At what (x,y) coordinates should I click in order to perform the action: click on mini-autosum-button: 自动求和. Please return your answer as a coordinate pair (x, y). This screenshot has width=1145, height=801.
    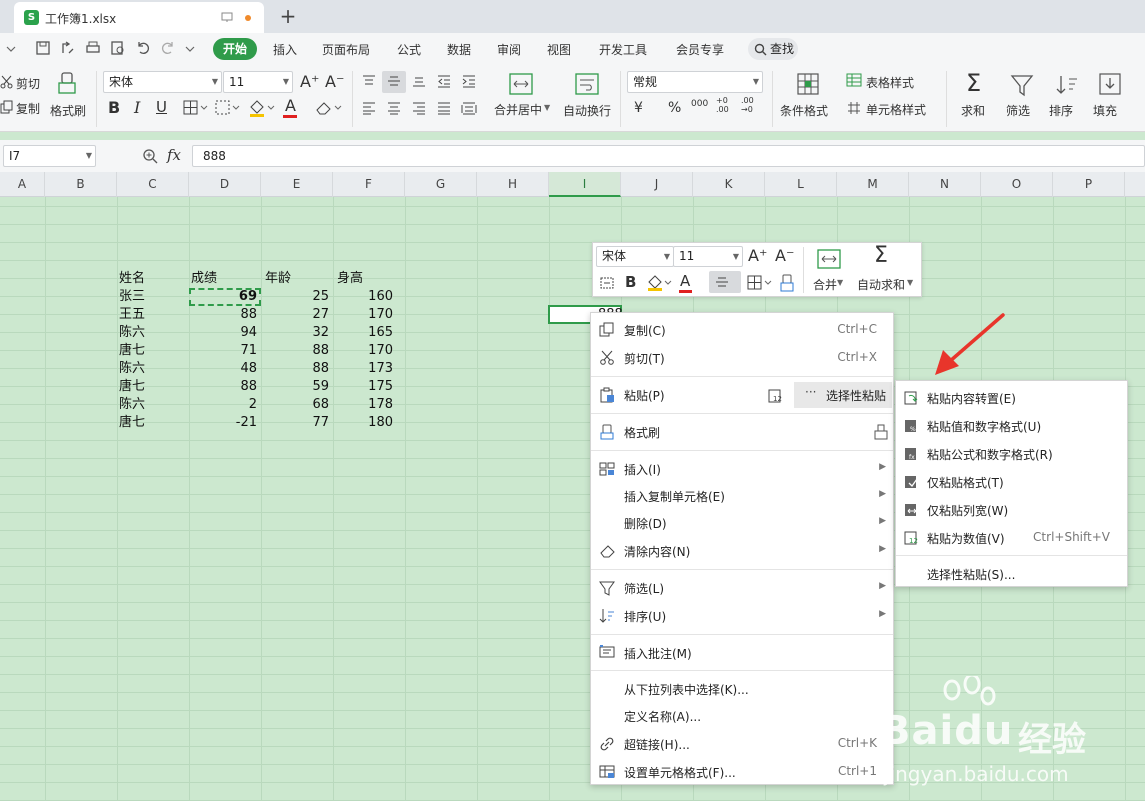
    Looking at the image, I should click on (881, 284).